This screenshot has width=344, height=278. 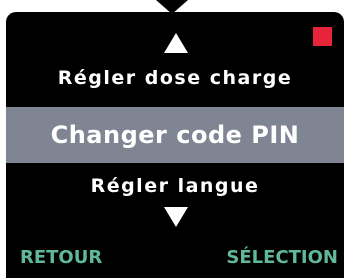 What do you see at coordinates (282, 258) in the screenshot?
I see `select-softkey: SÉLECTION` at bounding box center [282, 258].